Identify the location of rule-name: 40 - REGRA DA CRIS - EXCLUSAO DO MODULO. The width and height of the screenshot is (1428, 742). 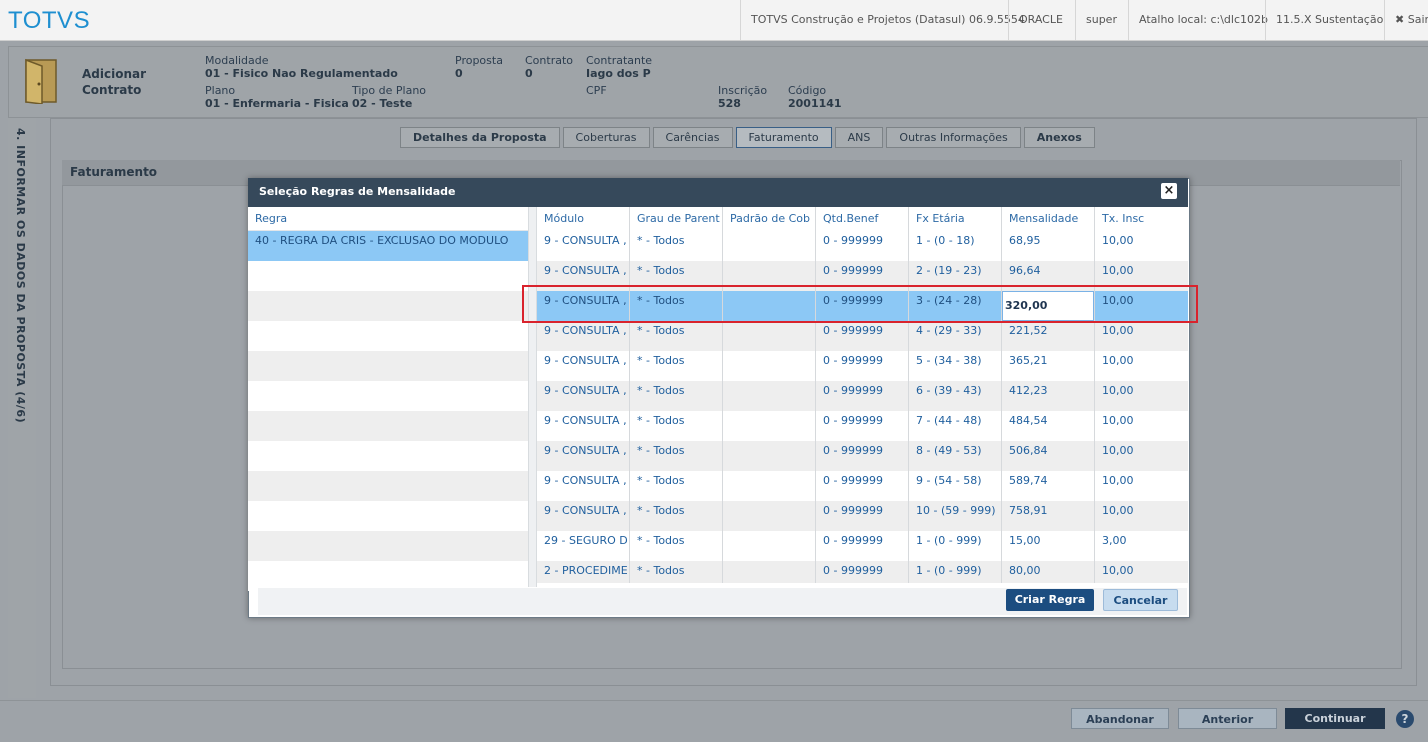
(382, 240).